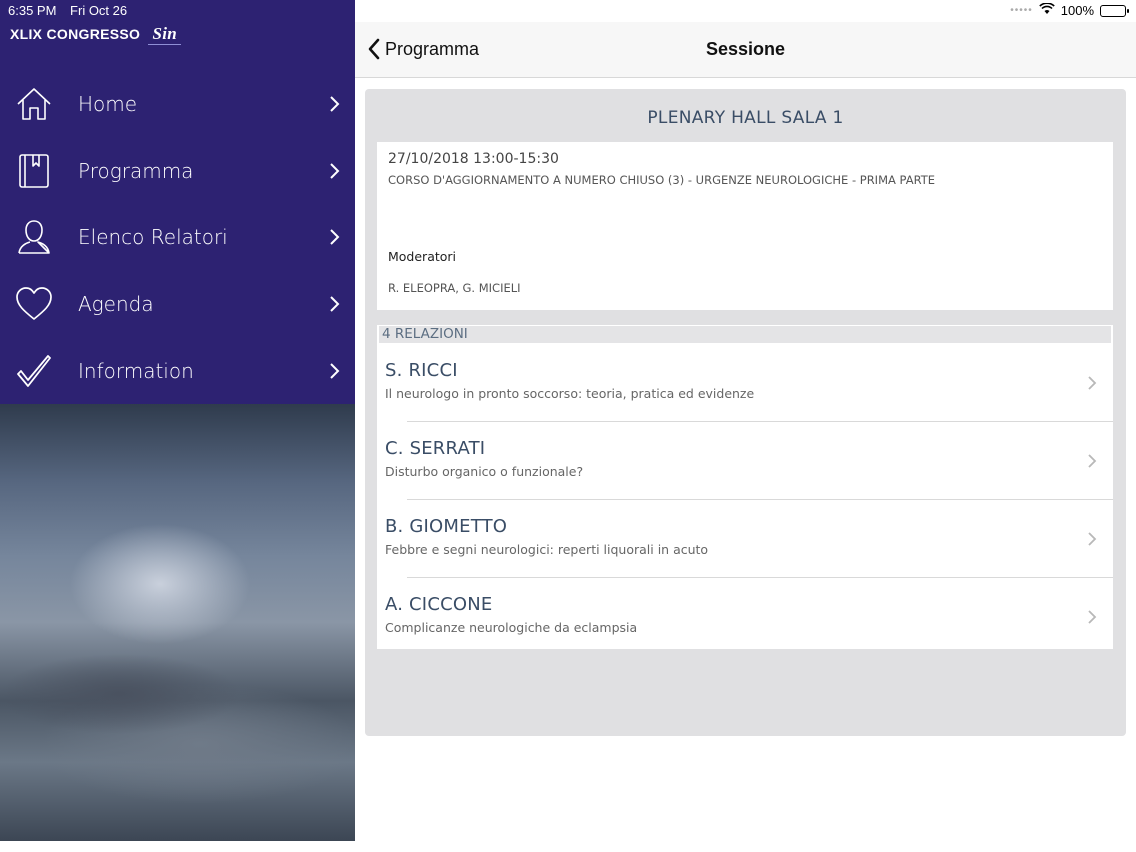 Image resolution: width=1136 pixels, height=852 pixels. Describe the element at coordinates (745, 118) in the screenshot. I see `hall-title: PLENARY HALL SALA 1` at that location.